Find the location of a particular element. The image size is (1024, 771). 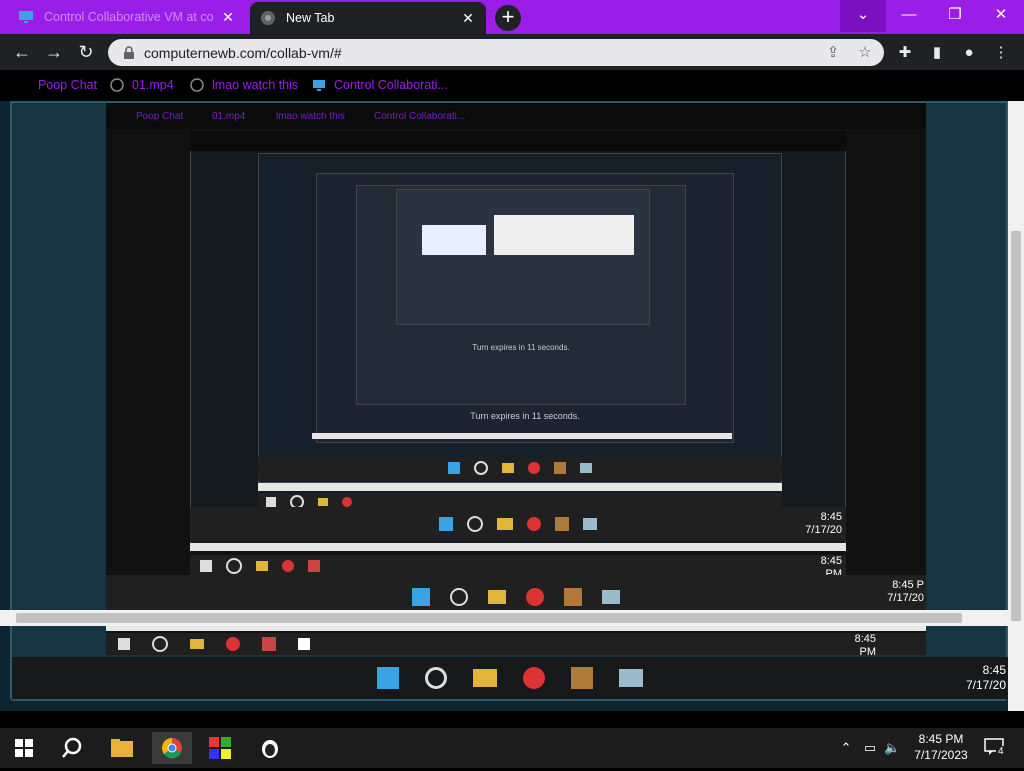

url-text: computernewb.com/collab-vm/# is located at coordinates (243, 52).